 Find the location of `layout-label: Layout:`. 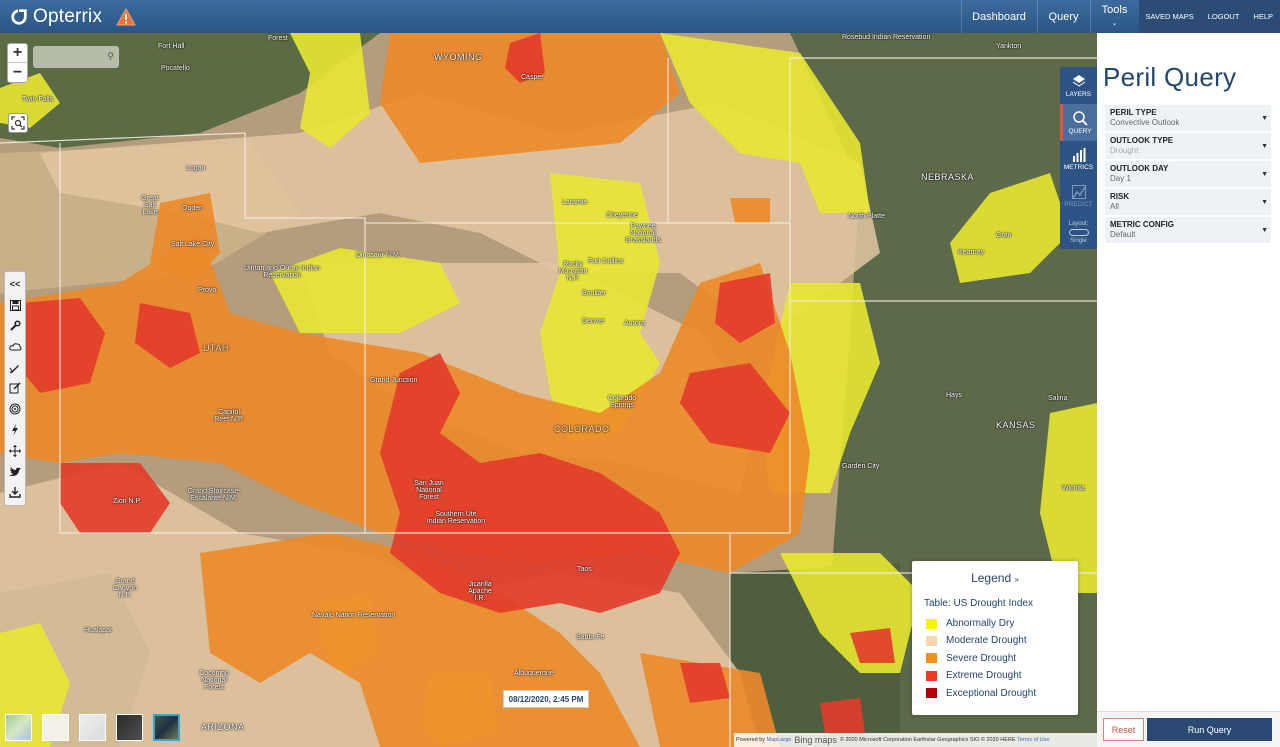

layout-label: Layout: is located at coordinates (1078, 223).